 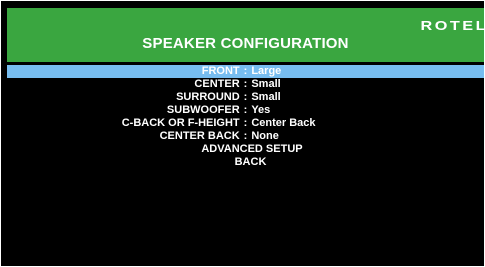 I want to click on menu-item-value: Yes, so click(x=261, y=110).